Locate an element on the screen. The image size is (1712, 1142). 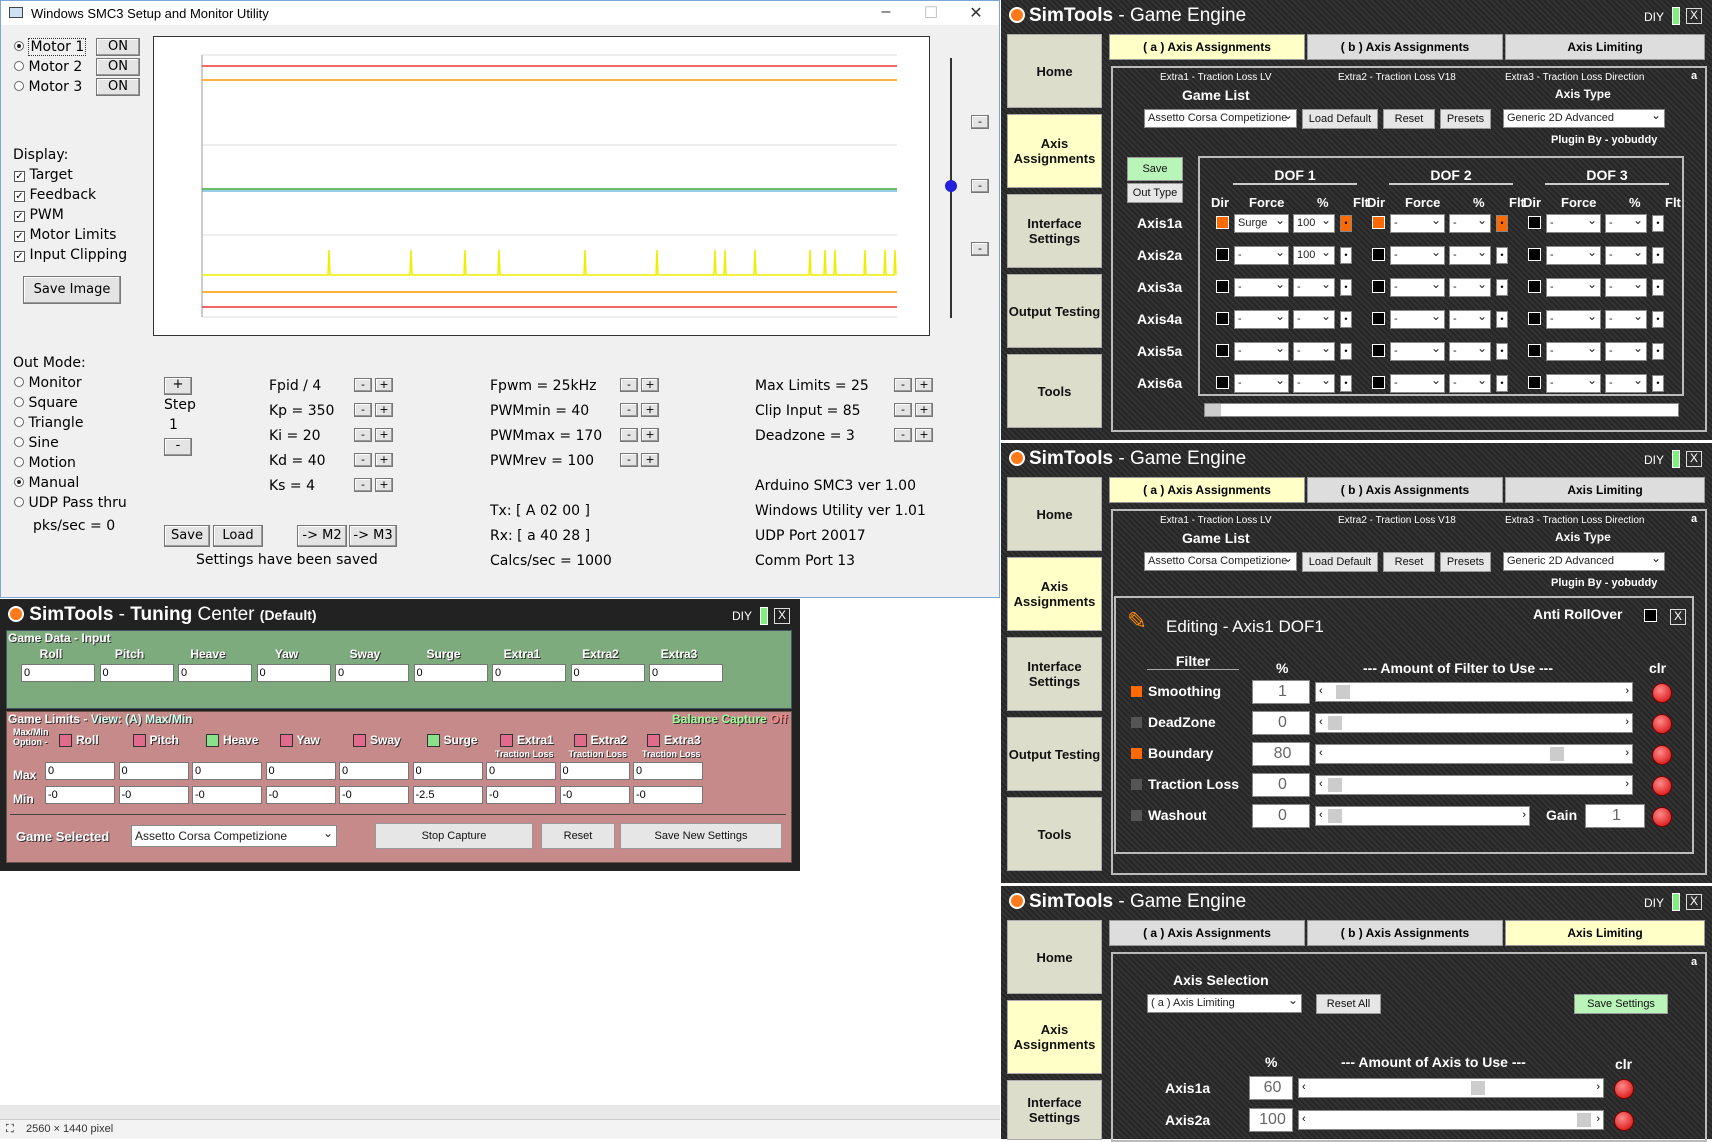
reset-button: Reset is located at coordinates (578, 836).